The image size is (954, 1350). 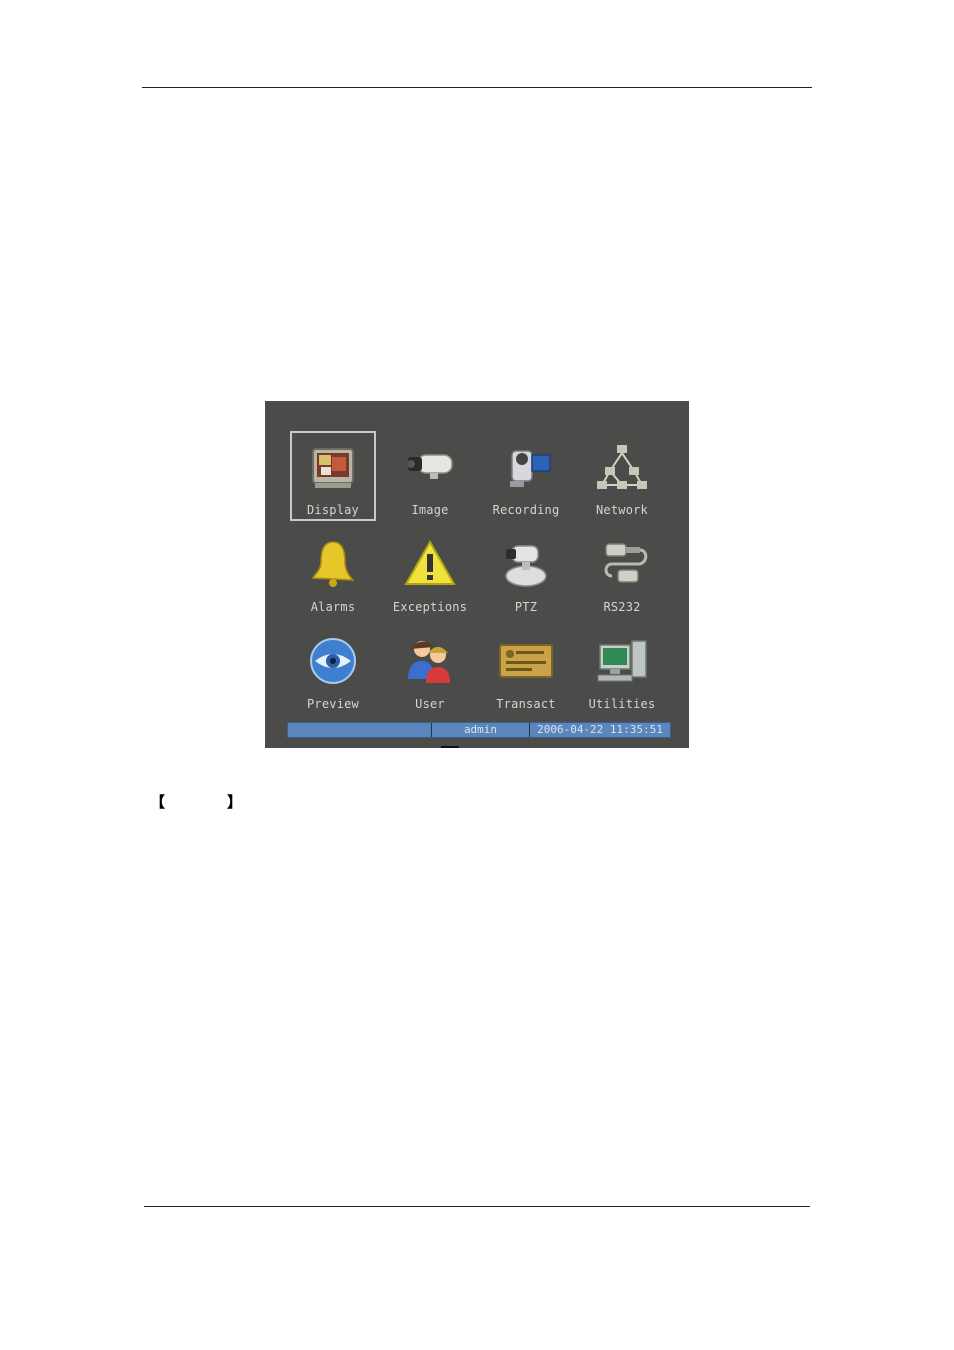 What do you see at coordinates (526, 704) in the screenshot?
I see `menu-item-label: Transact` at bounding box center [526, 704].